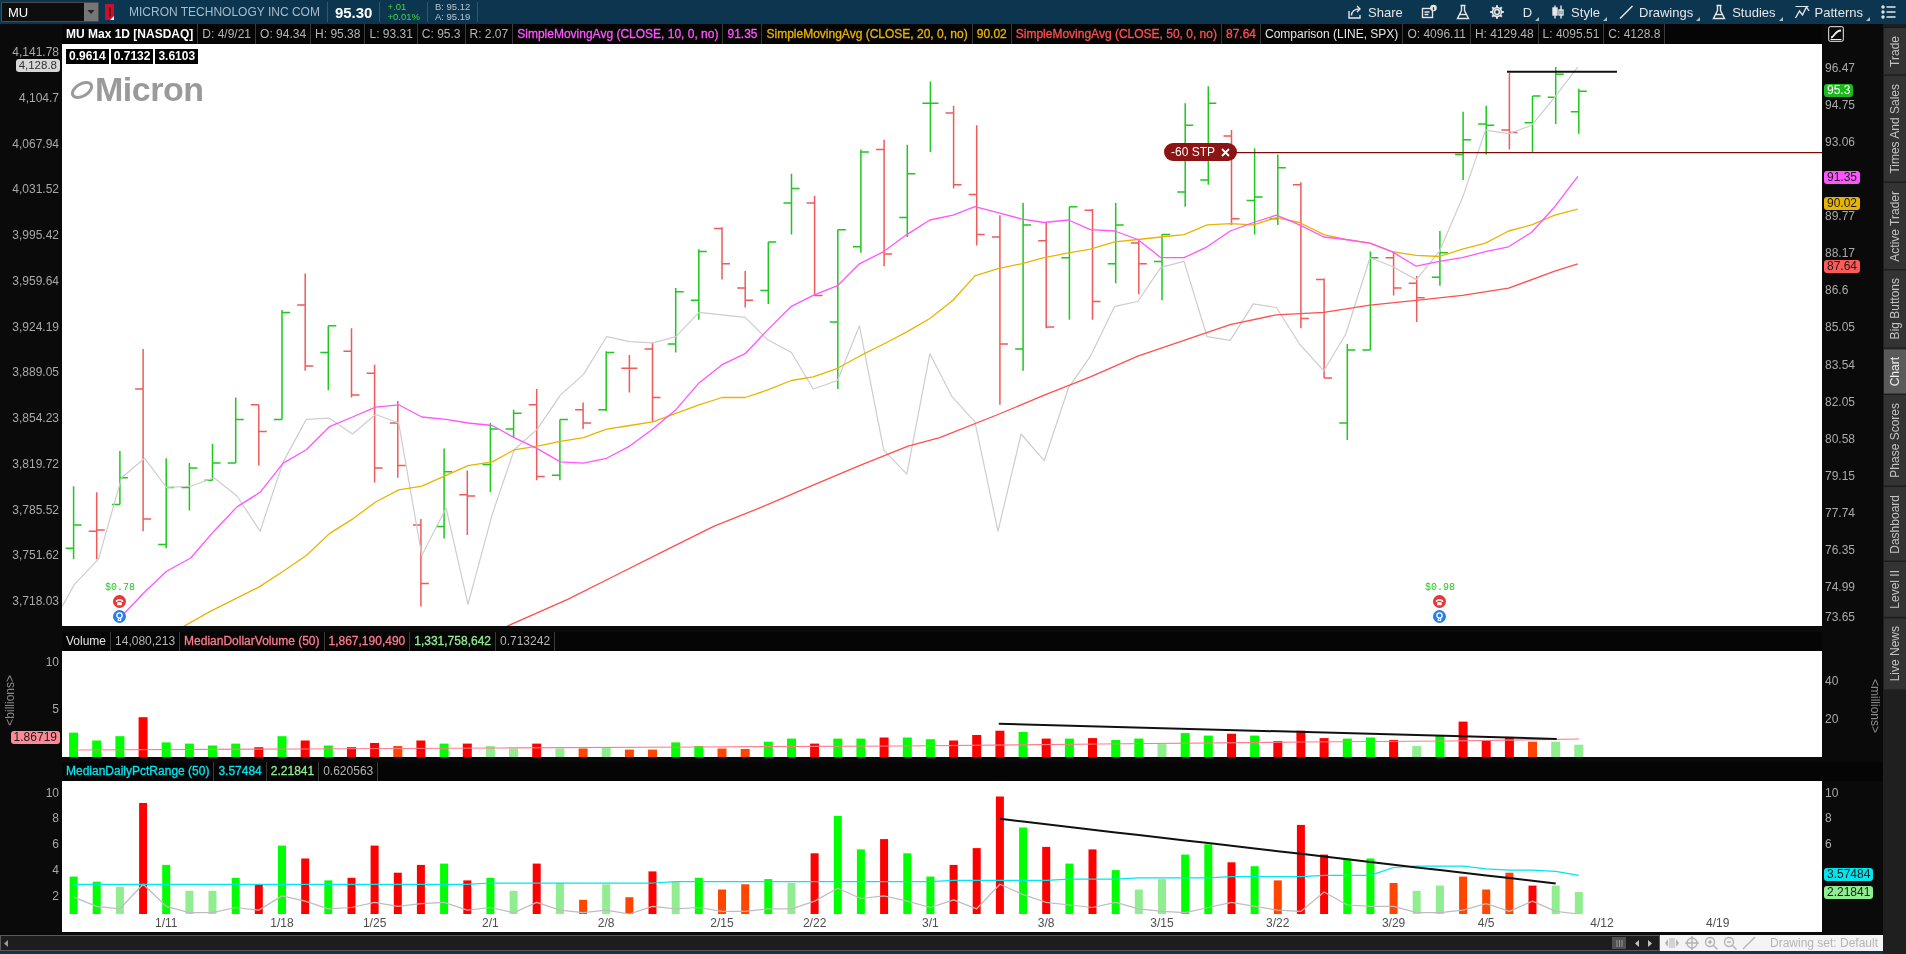 The height and width of the screenshot is (954, 1906). I want to click on date-label: 3/8, so click(1046, 923).